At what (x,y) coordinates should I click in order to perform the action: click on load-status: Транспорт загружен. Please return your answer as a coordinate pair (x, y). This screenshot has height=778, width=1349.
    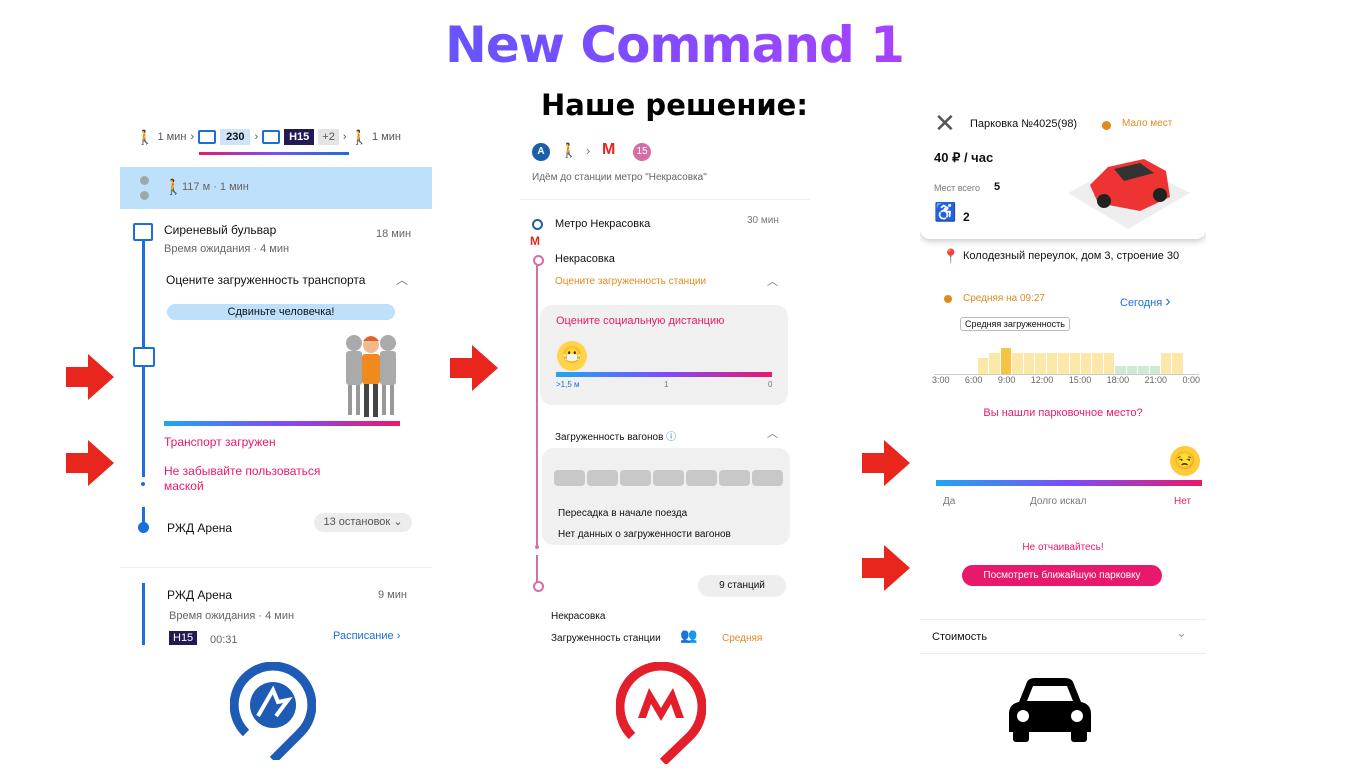
    Looking at the image, I should click on (220, 442).